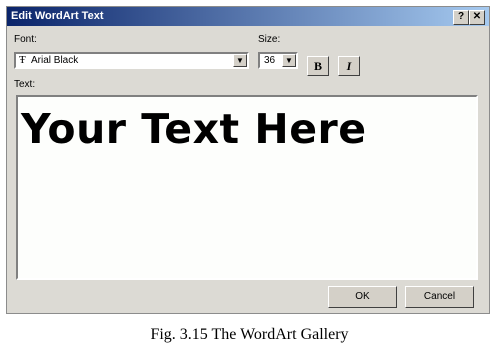  What do you see at coordinates (22, 60) in the screenshot?
I see `truetype-font-icon: Ŧ` at bounding box center [22, 60].